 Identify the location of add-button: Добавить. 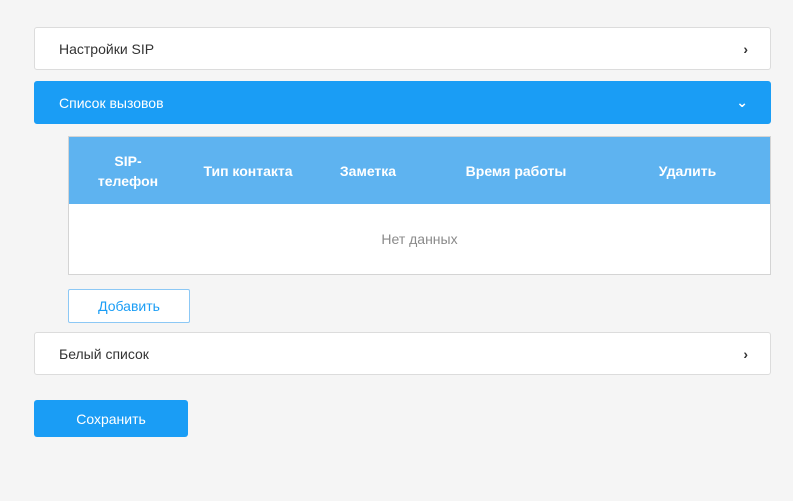
(129, 306).